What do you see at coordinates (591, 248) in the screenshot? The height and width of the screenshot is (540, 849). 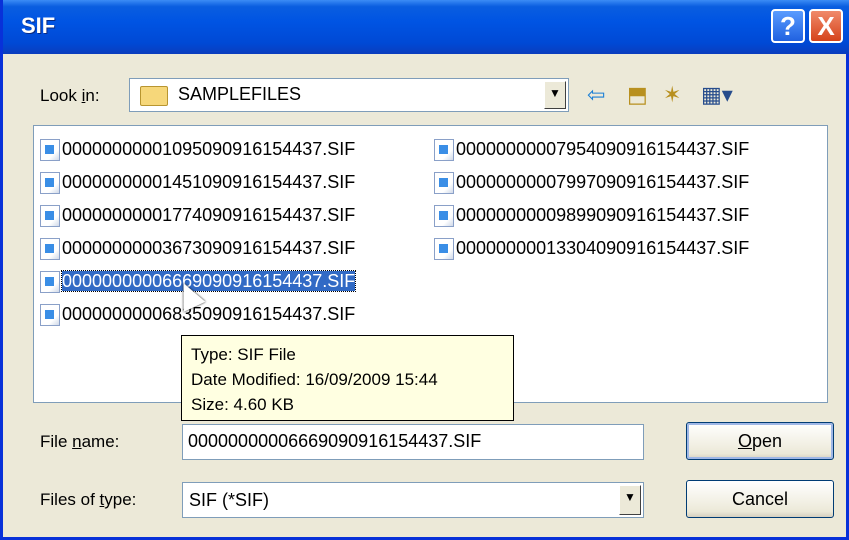 I see `list-item: 00000000013304090916154437.SIF` at bounding box center [591, 248].